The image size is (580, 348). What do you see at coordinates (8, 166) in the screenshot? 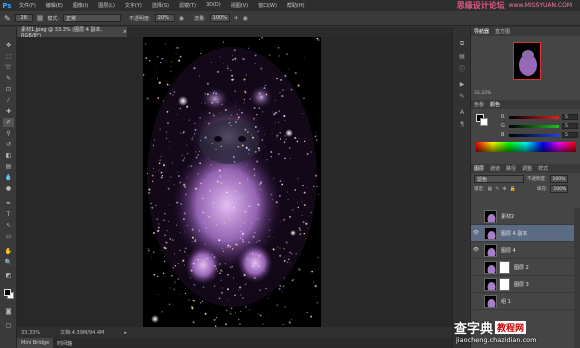
I see `gradient-tool-icon: ▤` at bounding box center [8, 166].